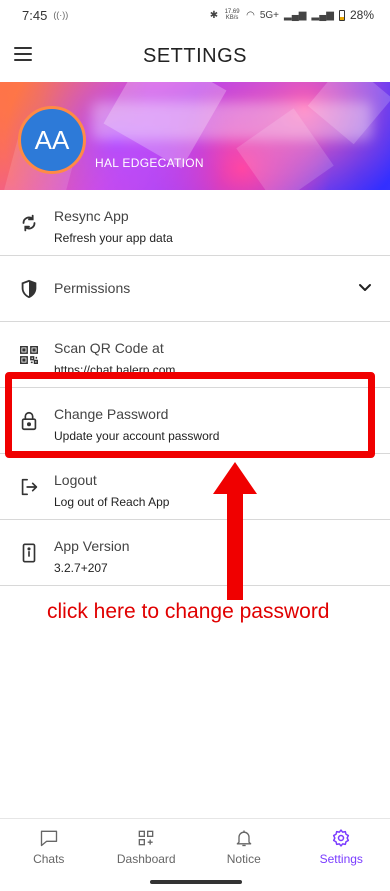 The width and height of the screenshot is (390, 891). Describe the element at coordinates (341, 858) in the screenshot. I see `nav-label-settings: Settings` at that location.